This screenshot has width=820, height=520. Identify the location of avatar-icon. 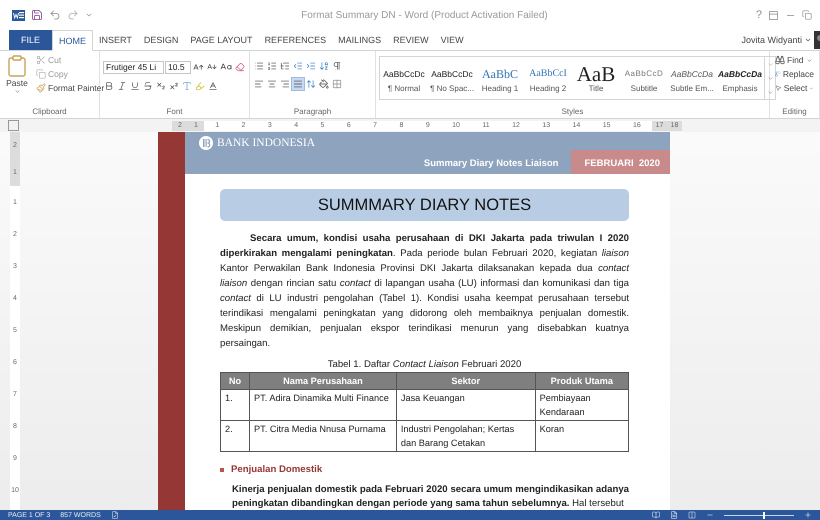
(817, 40).